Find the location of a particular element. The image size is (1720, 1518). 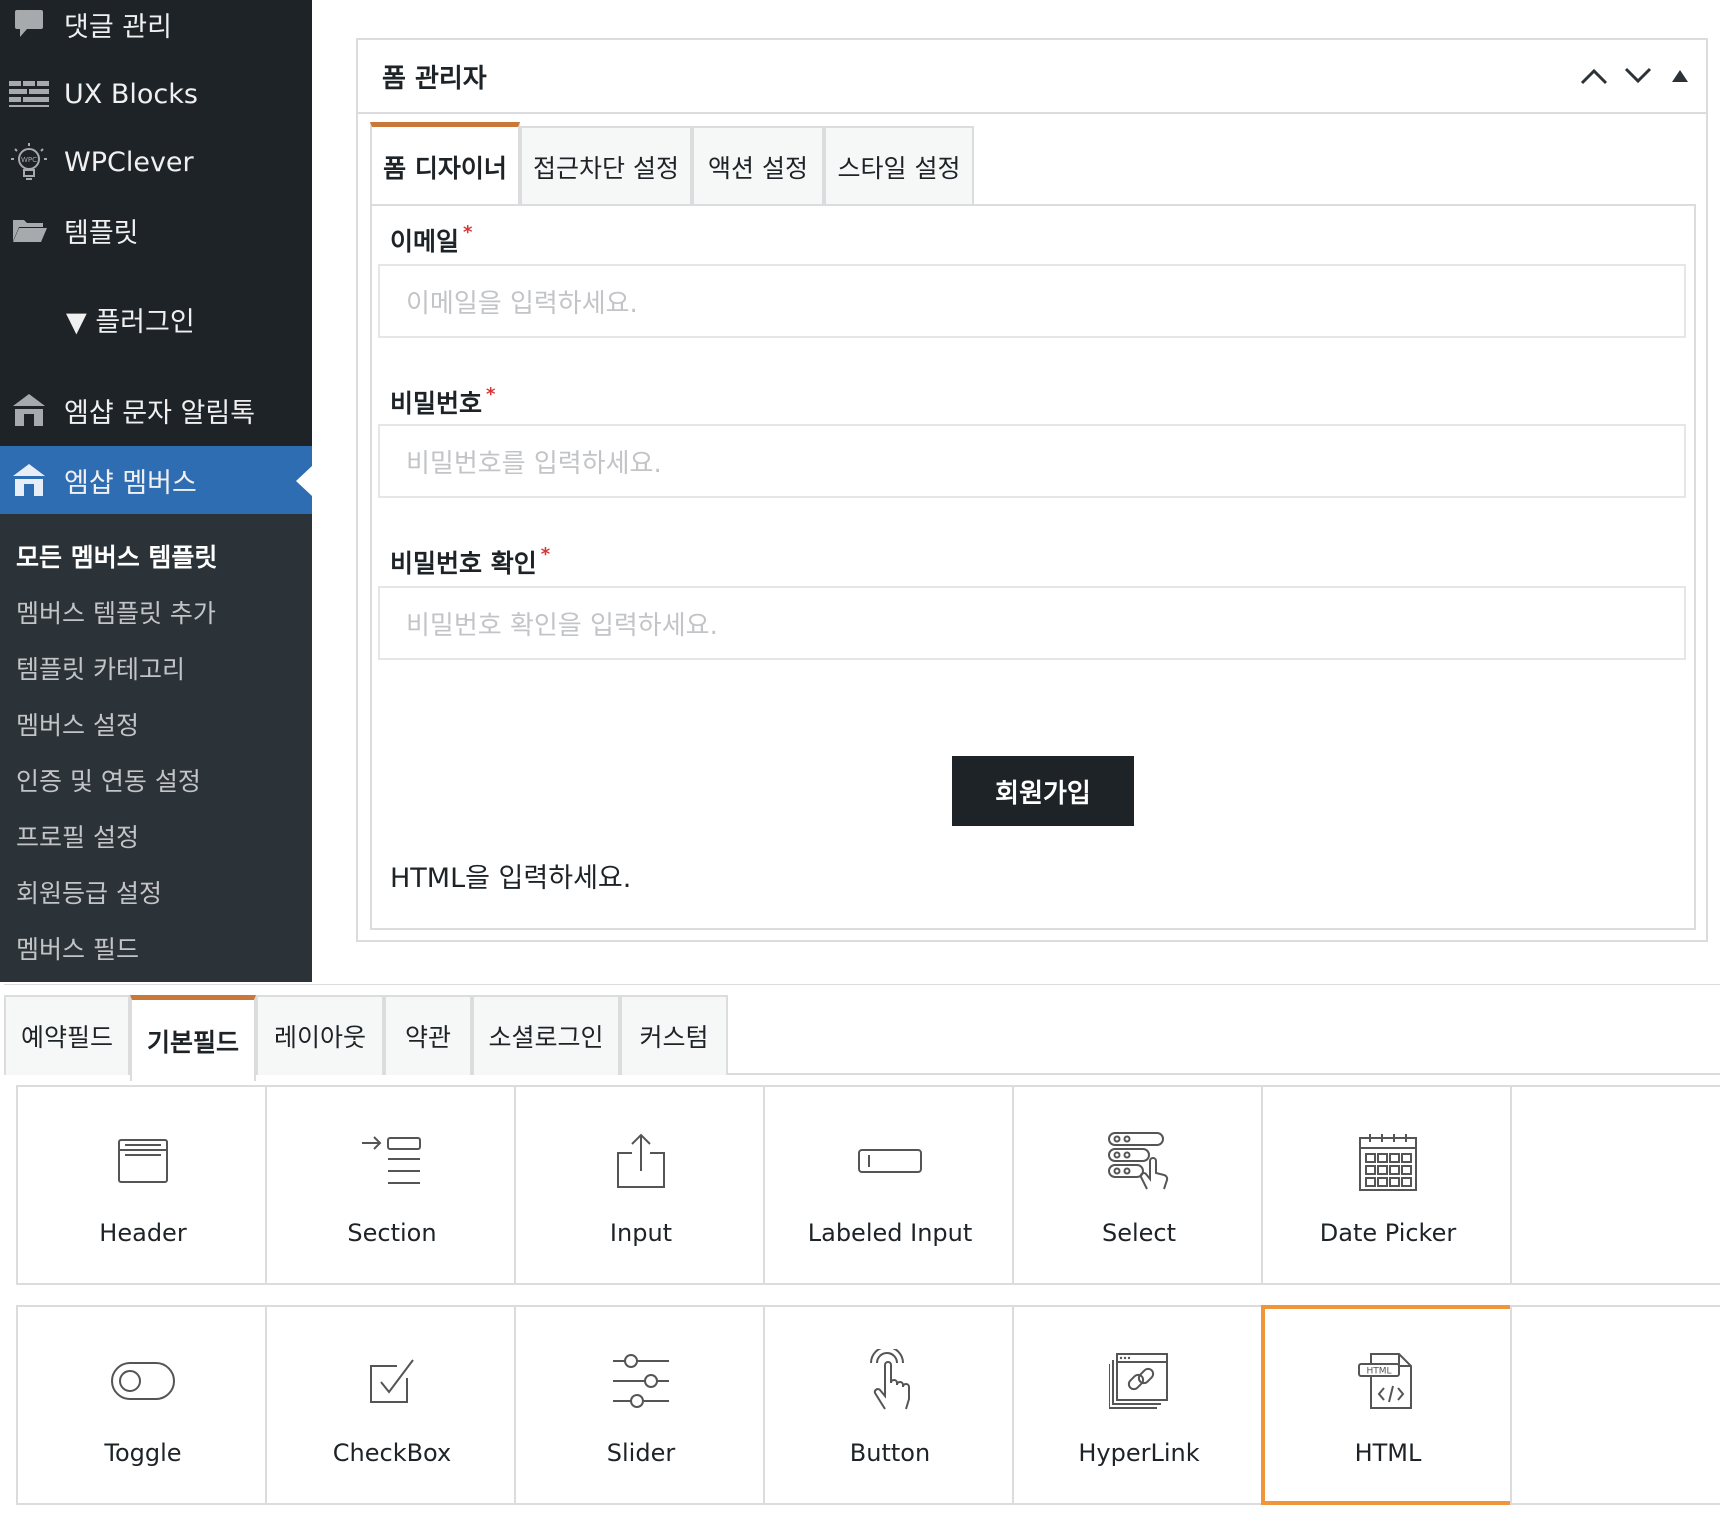

sidebar-item-label: 엠샵 멤버스 is located at coordinates (130, 483).